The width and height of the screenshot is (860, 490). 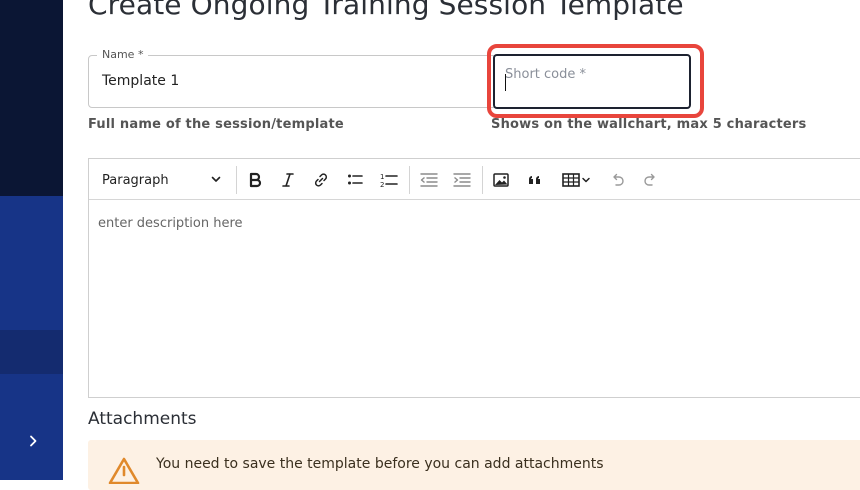 I want to click on block-quote-button, so click(x=535, y=180).